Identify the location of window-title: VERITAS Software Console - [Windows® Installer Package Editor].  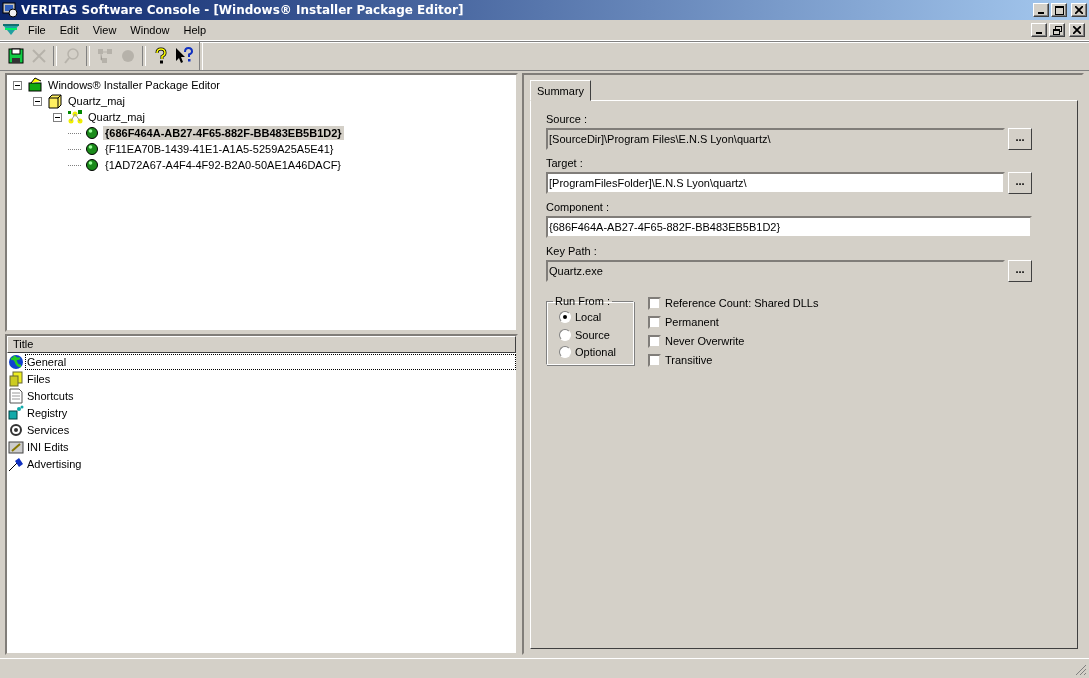
(243, 10).